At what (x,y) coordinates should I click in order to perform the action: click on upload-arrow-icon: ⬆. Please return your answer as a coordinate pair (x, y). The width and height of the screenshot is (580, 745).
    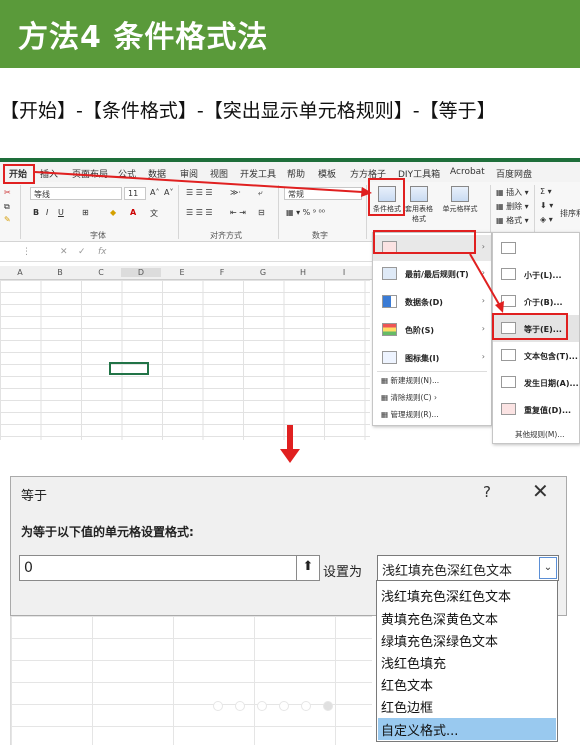
    Looking at the image, I should click on (308, 566).